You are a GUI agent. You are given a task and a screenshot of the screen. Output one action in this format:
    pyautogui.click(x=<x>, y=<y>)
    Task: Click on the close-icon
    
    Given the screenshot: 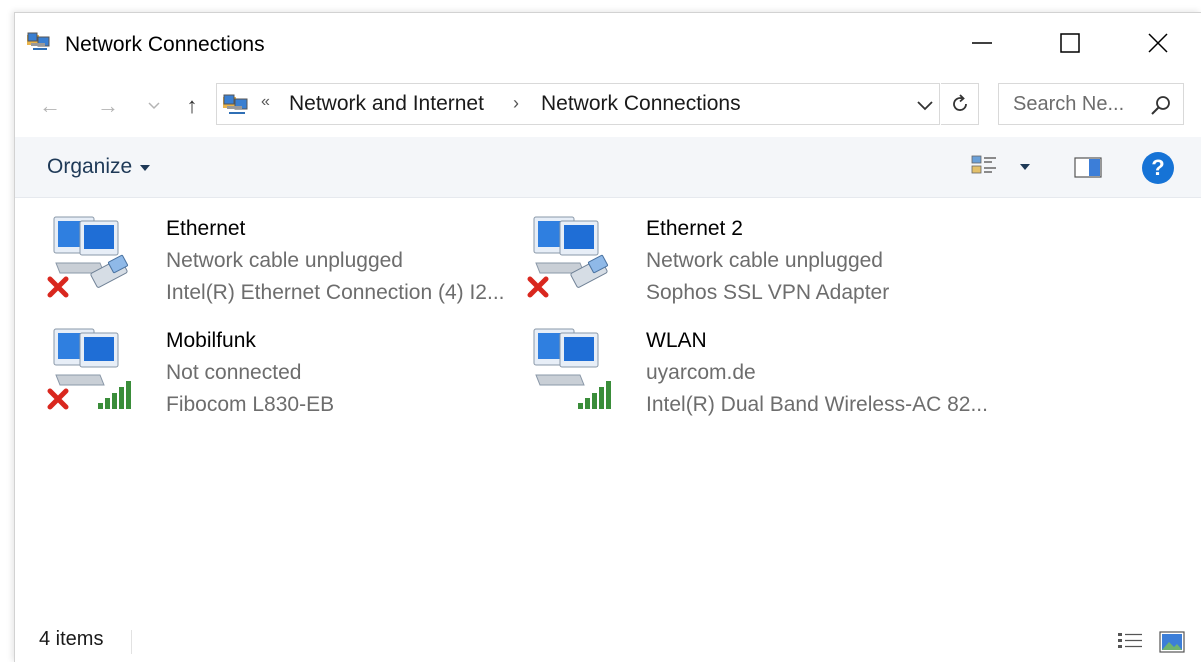 What is the action you would take?
    pyautogui.click(x=1158, y=43)
    